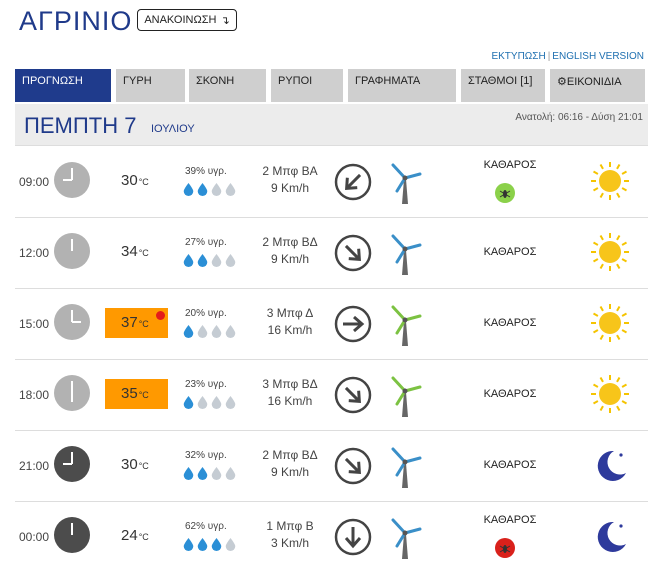 This screenshot has height=561, width=663. What do you see at coordinates (129, 393) in the screenshot?
I see `temperature-value: 35` at bounding box center [129, 393].